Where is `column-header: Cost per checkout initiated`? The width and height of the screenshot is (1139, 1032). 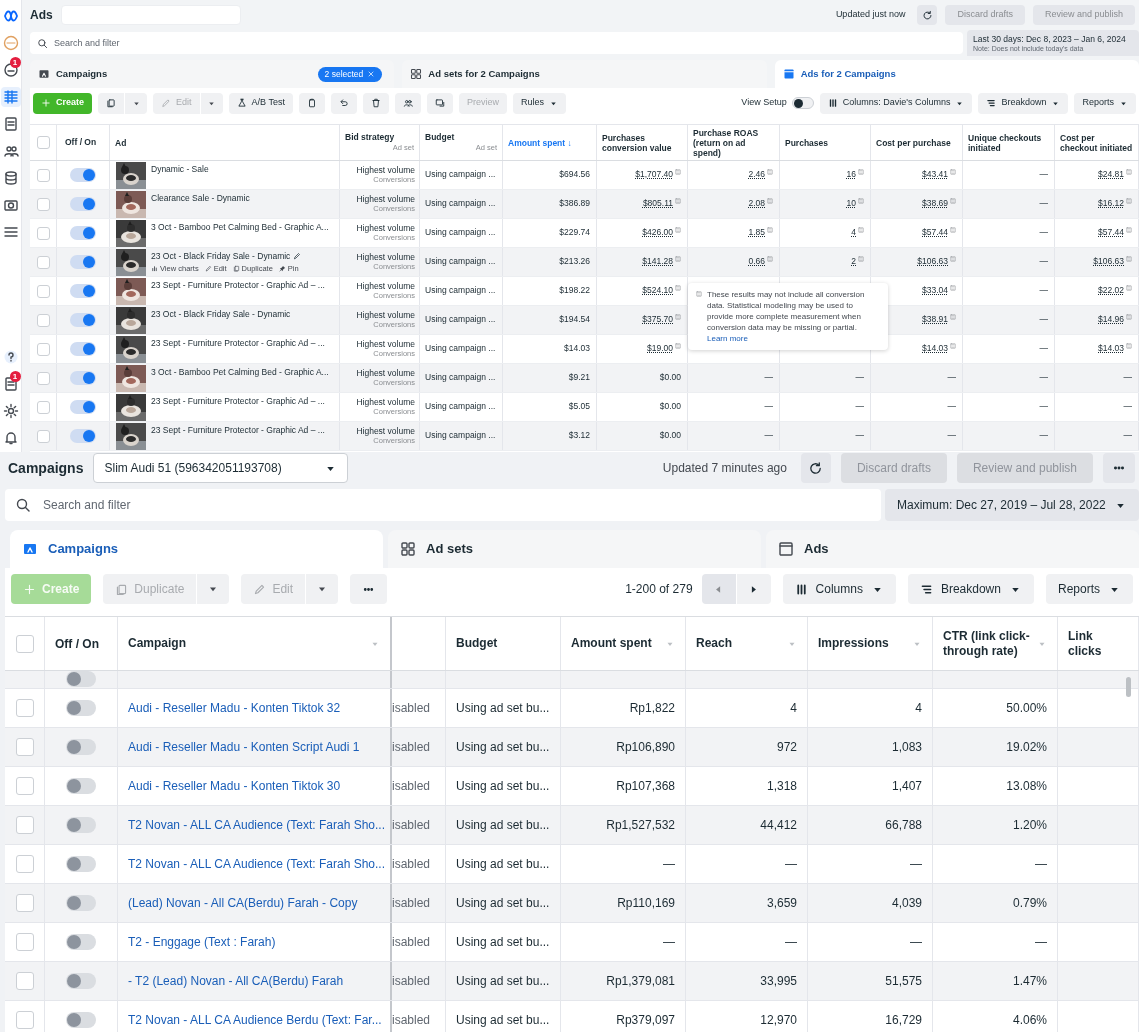
column-header: Cost per checkout initiated is located at coordinates (1096, 142).